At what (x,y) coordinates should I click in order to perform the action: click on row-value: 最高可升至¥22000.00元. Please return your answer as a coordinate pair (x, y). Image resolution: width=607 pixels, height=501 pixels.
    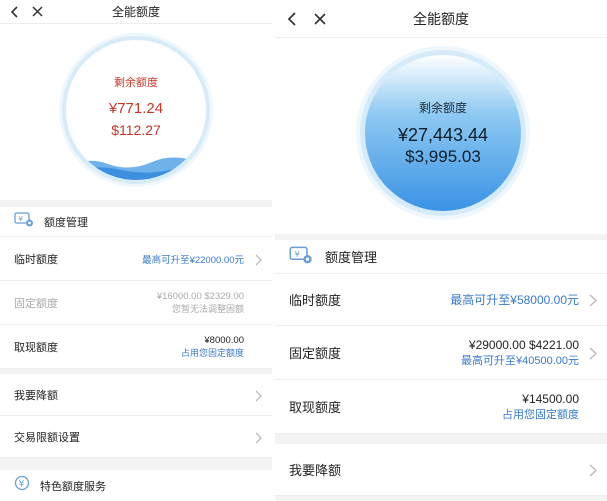
    Looking at the image, I should click on (193, 260).